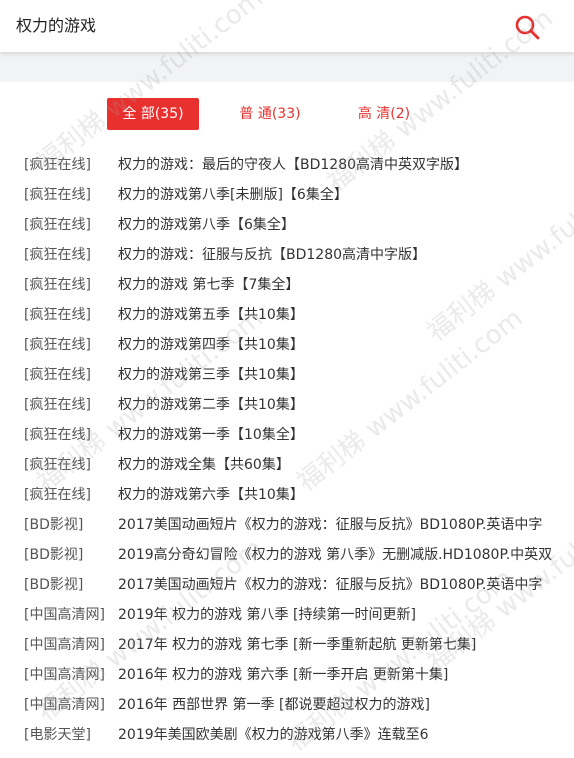 The image size is (574, 758). I want to click on result-row: [疯狂在线] 权力的游戏：征服与反抗【BD1280高清中字版】, so click(287, 255).